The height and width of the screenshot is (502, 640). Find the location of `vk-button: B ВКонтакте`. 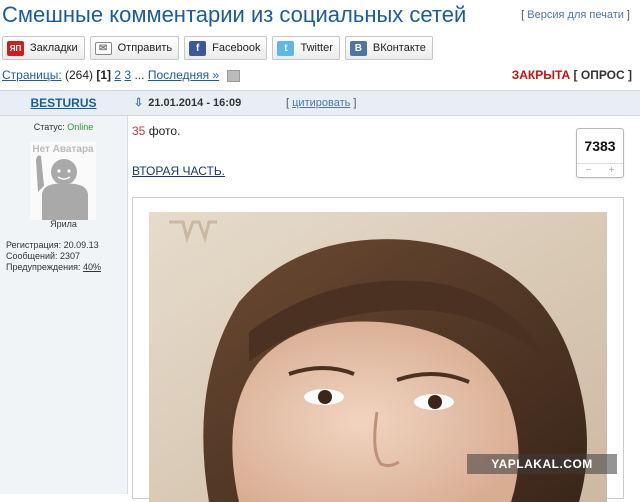

vk-button: B ВКонтакте is located at coordinates (388, 48).